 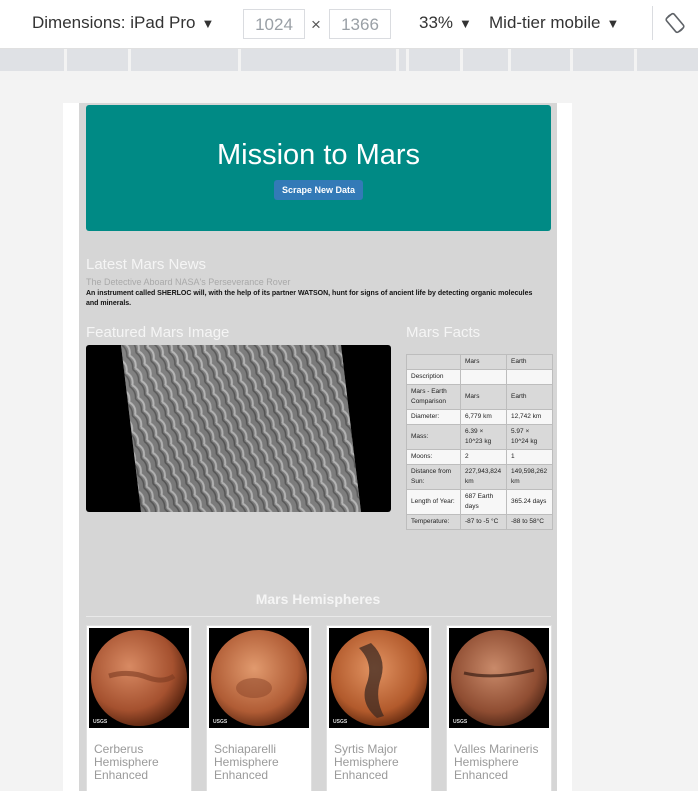 What do you see at coordinates (316, 24) in the screenshot?
I see `times-symbol: ×` at bounding box center [316, 24].